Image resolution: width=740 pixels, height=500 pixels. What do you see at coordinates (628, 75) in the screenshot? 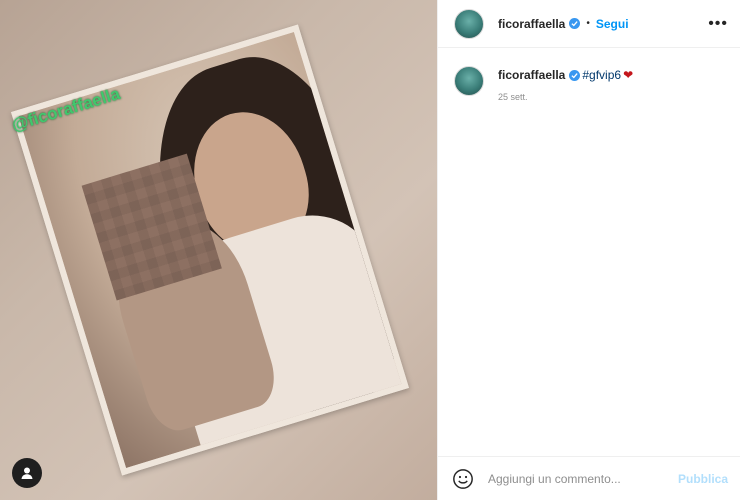
I see `heart-emoji: ❤` at bounding box center [628, 75].